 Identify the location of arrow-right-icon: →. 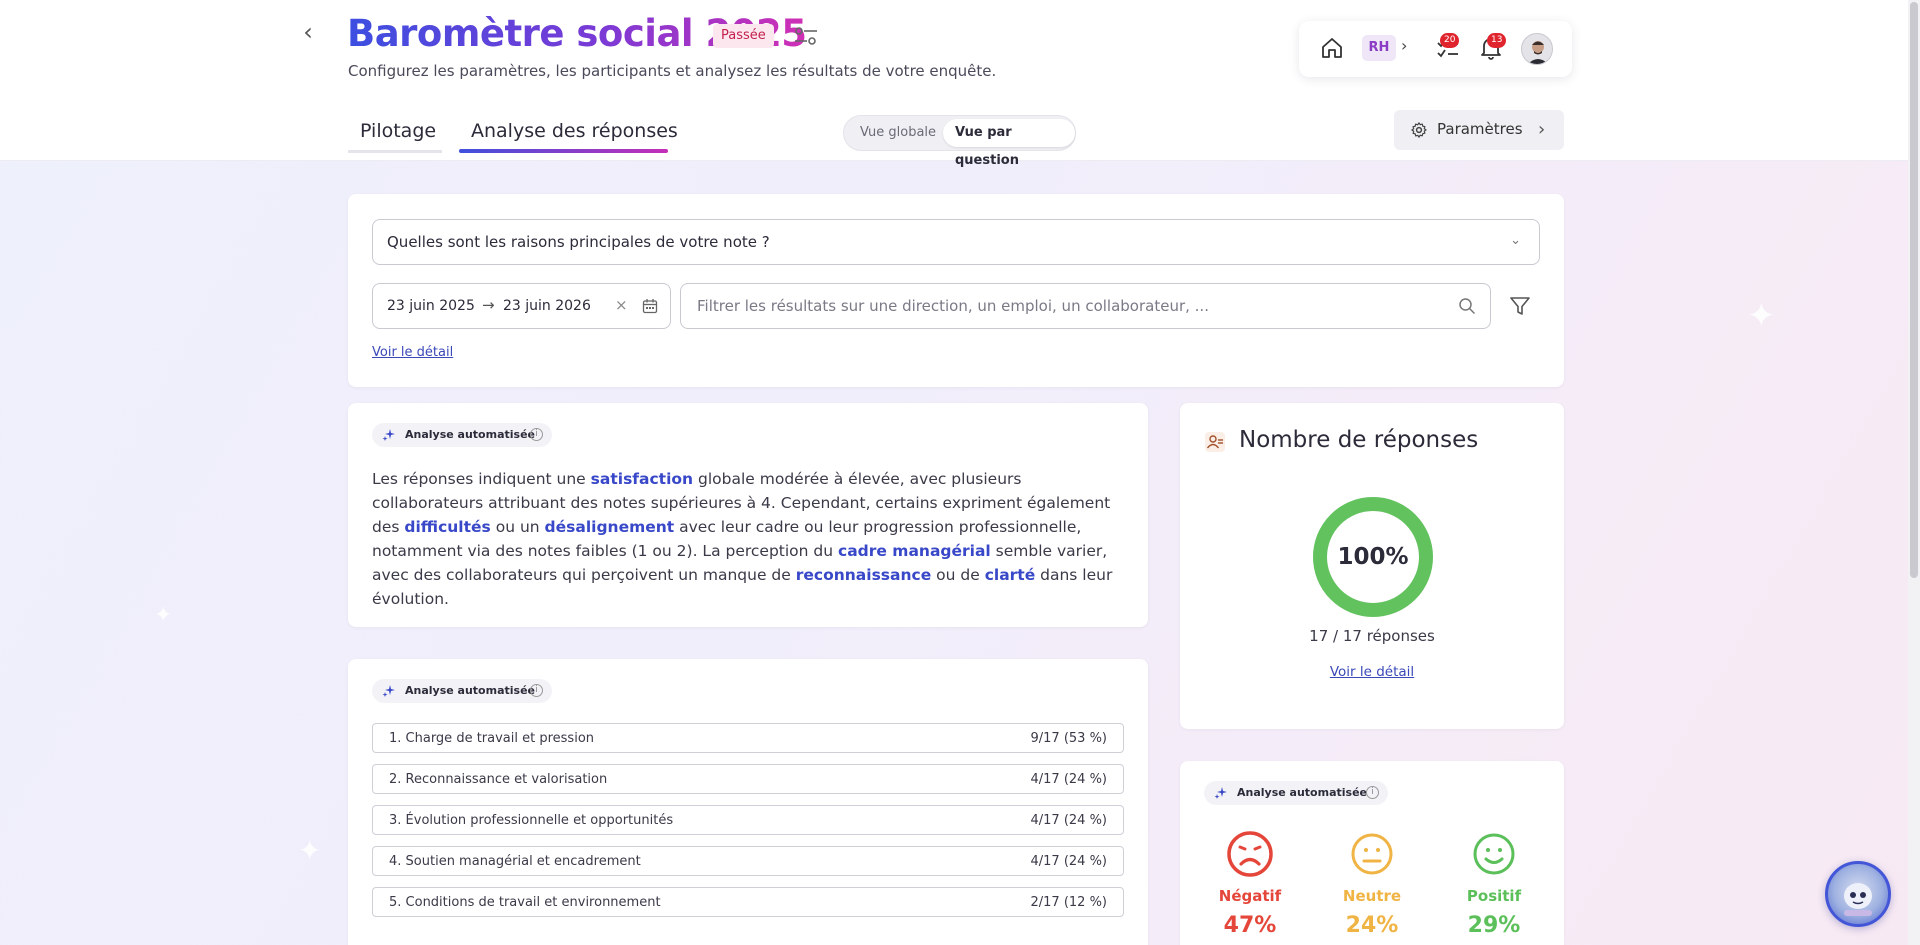
(488, 305).